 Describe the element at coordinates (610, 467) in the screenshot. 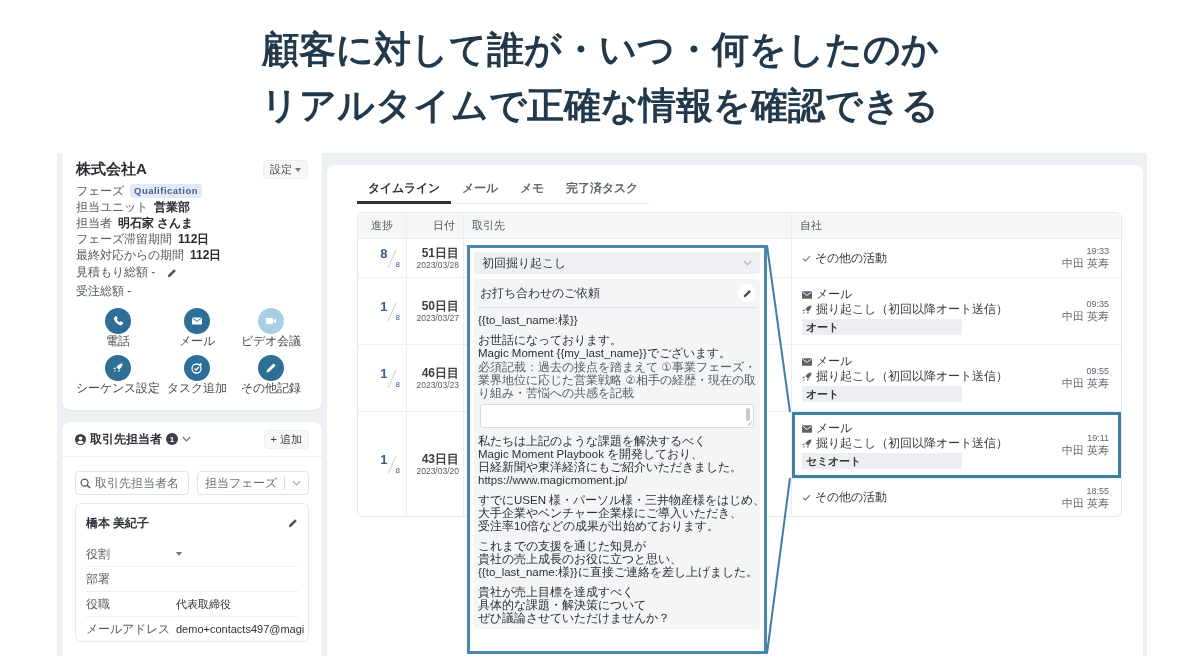

I see `email-text-line: 日経新聞や東洋経済にもご紹介いただきました。` at that location.